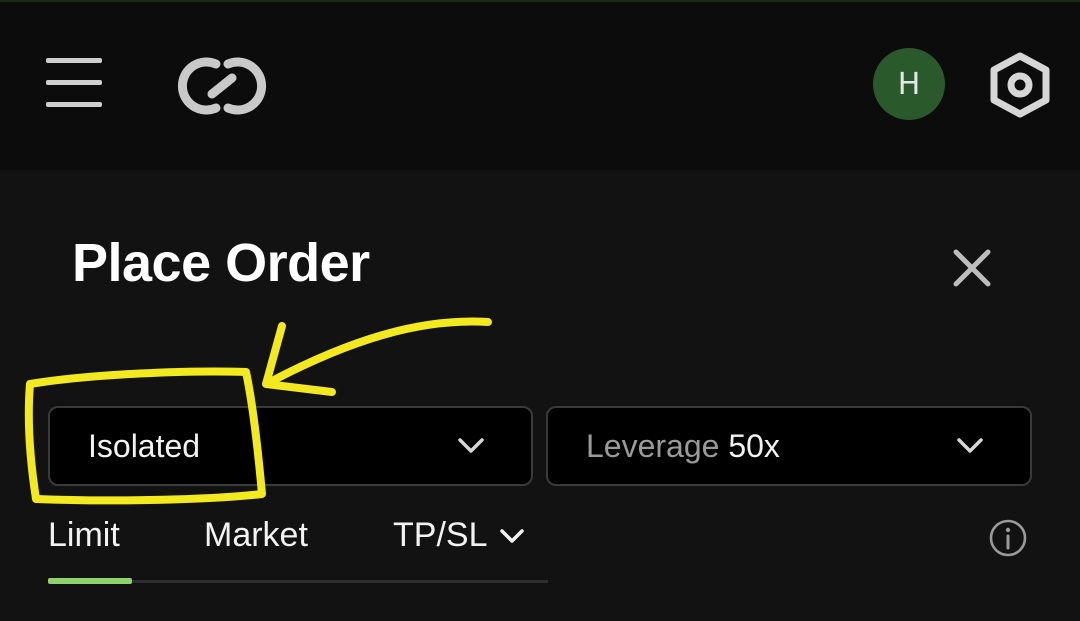  What do you see at coordinates (1020, 85) in the screenshot?
I see `hexagon-settings-icon` at bounding box center [1020, 85].